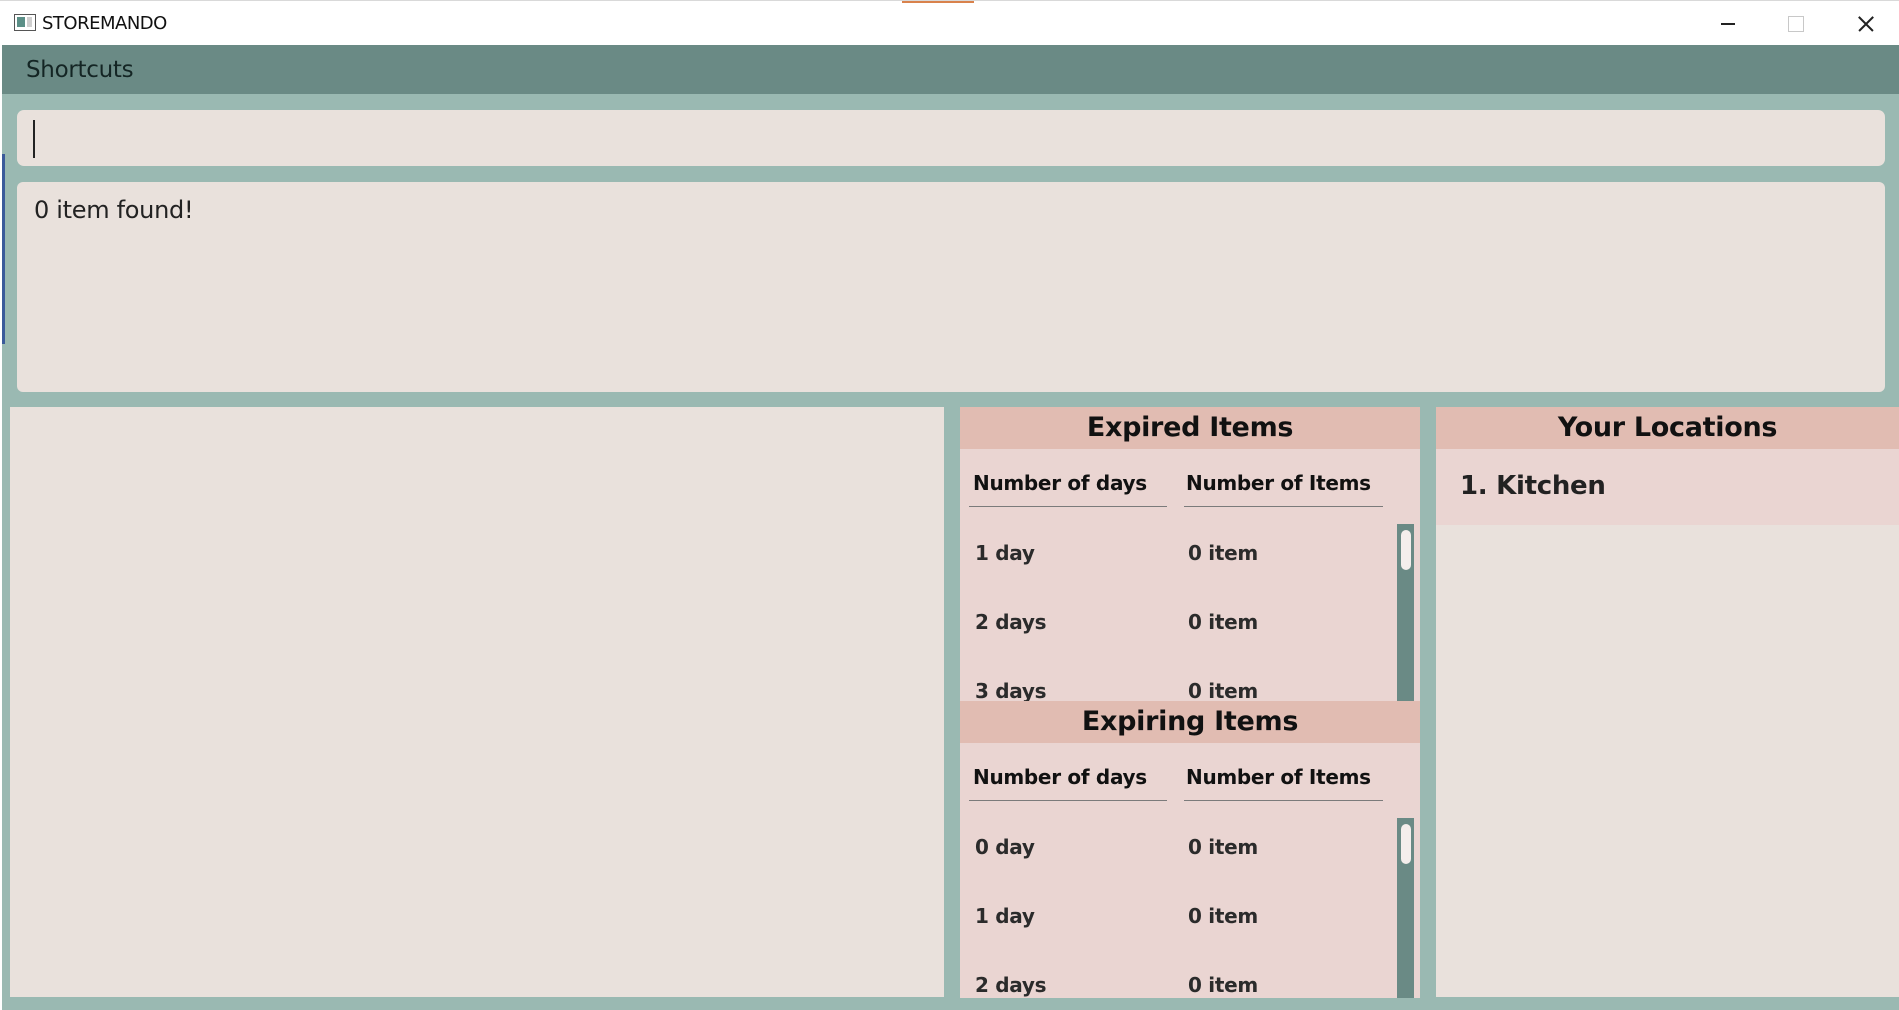 Image resolution: width=1899 pixels, height=1010 pixels. Describe the element at coordinates (1190, 722) in the screenshot. I see `expiring-items-title: Expiring Items` at that location.